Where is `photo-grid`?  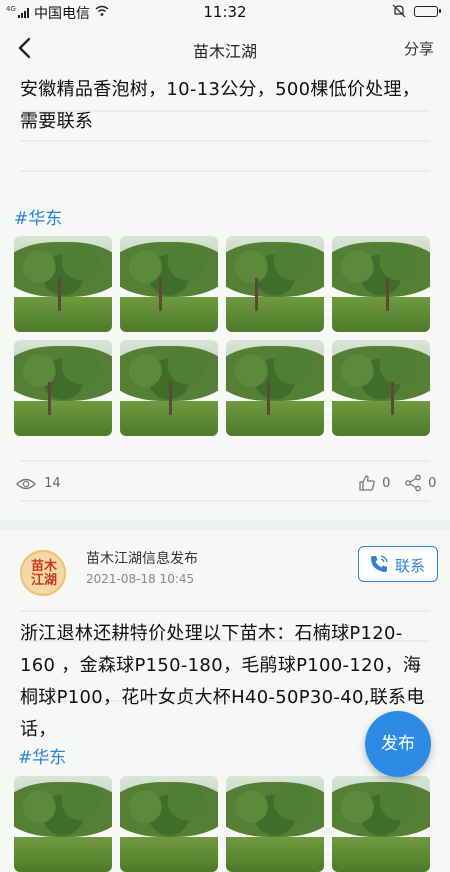 photo-grid is located at coordinates (222, 824).